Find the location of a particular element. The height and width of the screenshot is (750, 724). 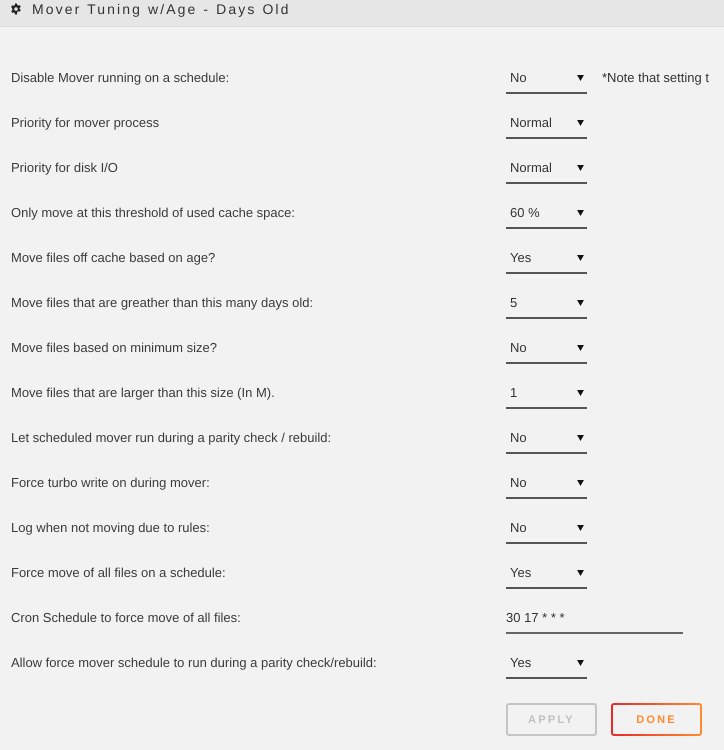

setting-label: Force move of all files on a schedule: is located at coordinates (119, 572).